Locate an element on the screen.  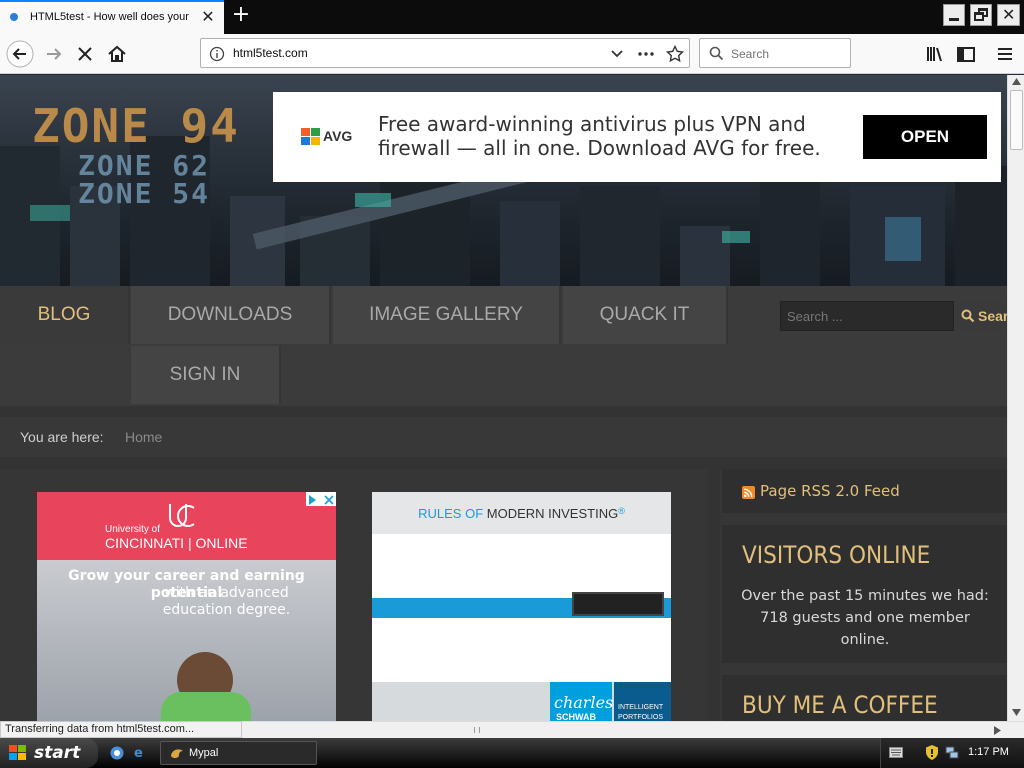
stop-loading-button is located at coordinates (85, 54).